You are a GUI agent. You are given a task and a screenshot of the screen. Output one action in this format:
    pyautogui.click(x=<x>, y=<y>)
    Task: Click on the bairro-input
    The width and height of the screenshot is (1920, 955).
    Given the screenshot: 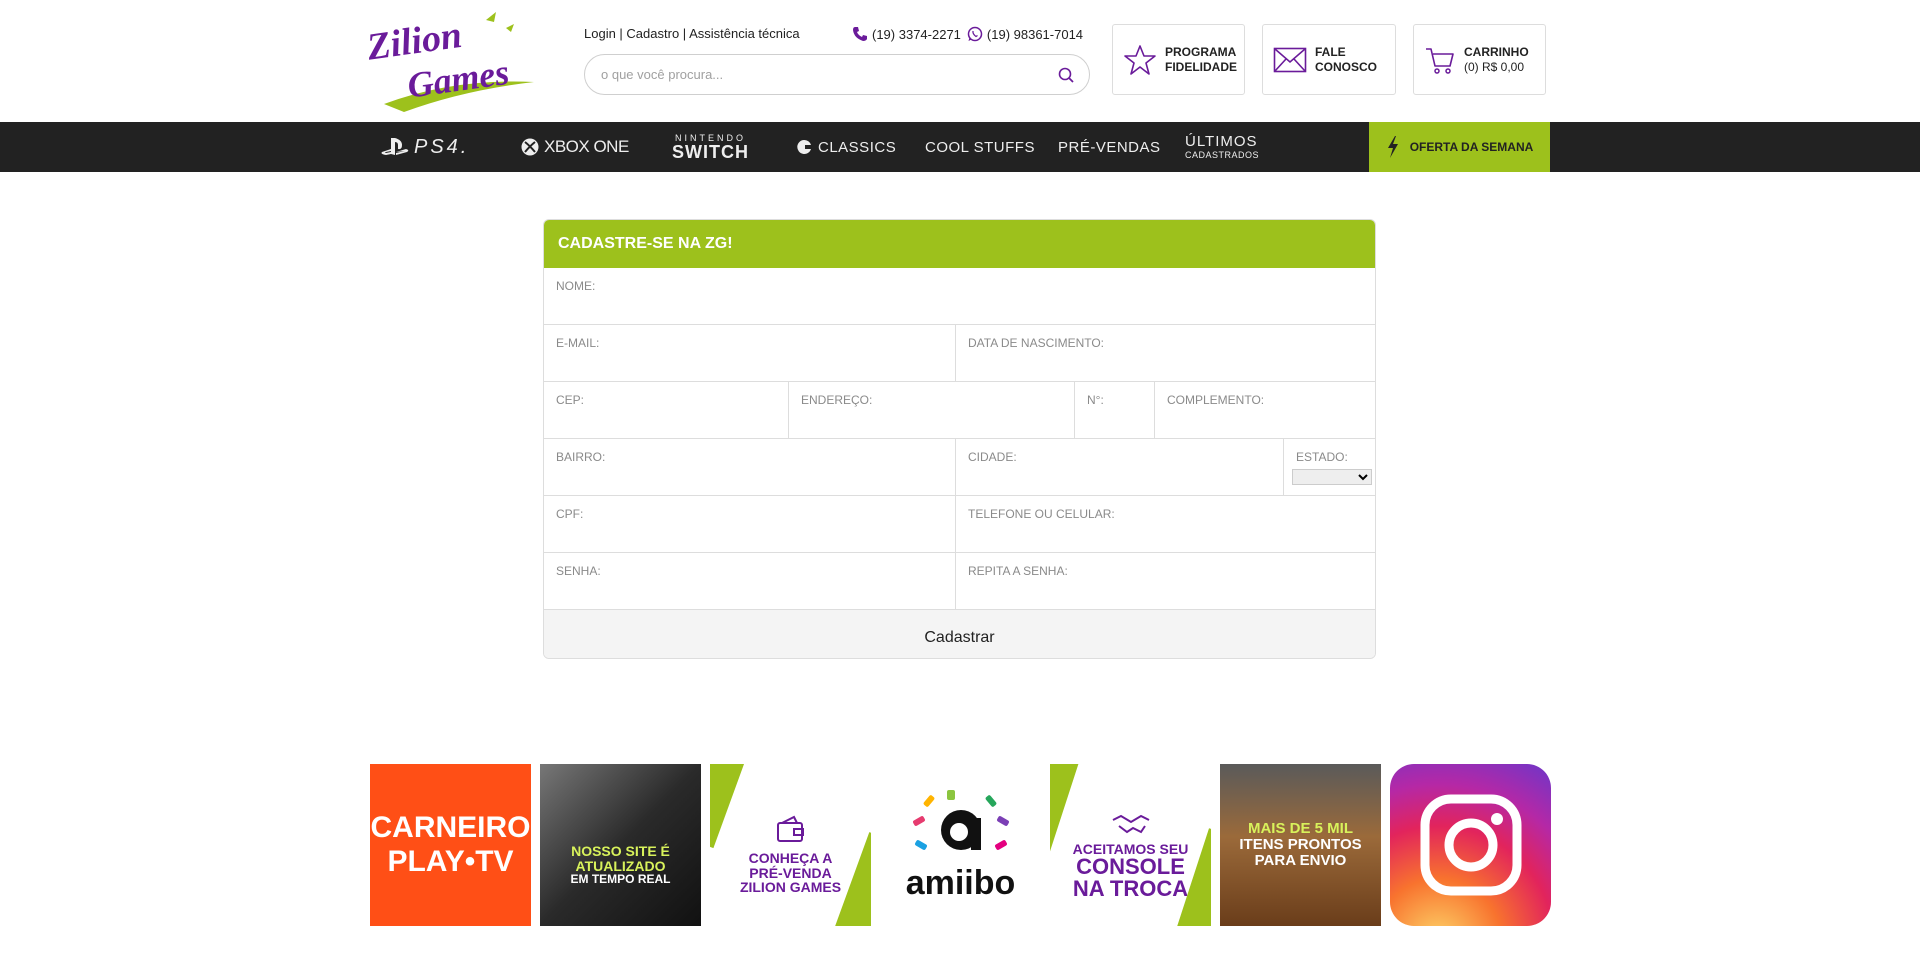 What is the action you would take?
    pyautogui.click(x=749, y=475)
    